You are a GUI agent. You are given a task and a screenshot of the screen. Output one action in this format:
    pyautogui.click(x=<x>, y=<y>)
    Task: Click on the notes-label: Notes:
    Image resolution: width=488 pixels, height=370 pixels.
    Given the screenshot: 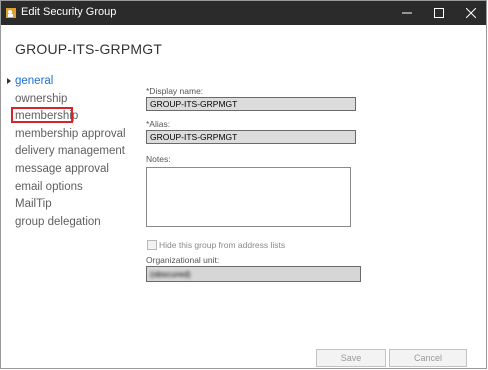 What is the action you would take?
    pyautogui.click(x=158, y=159)
    